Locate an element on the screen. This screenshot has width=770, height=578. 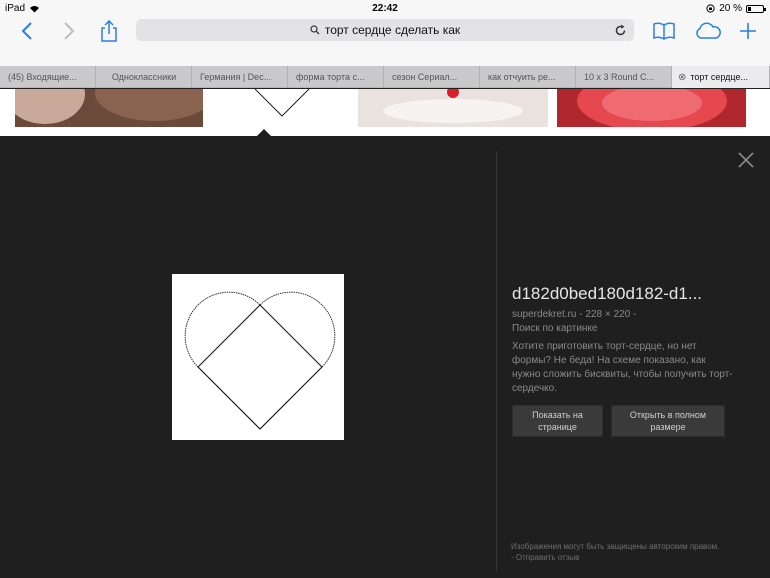
reload-button is located at coordinates (620, 30).